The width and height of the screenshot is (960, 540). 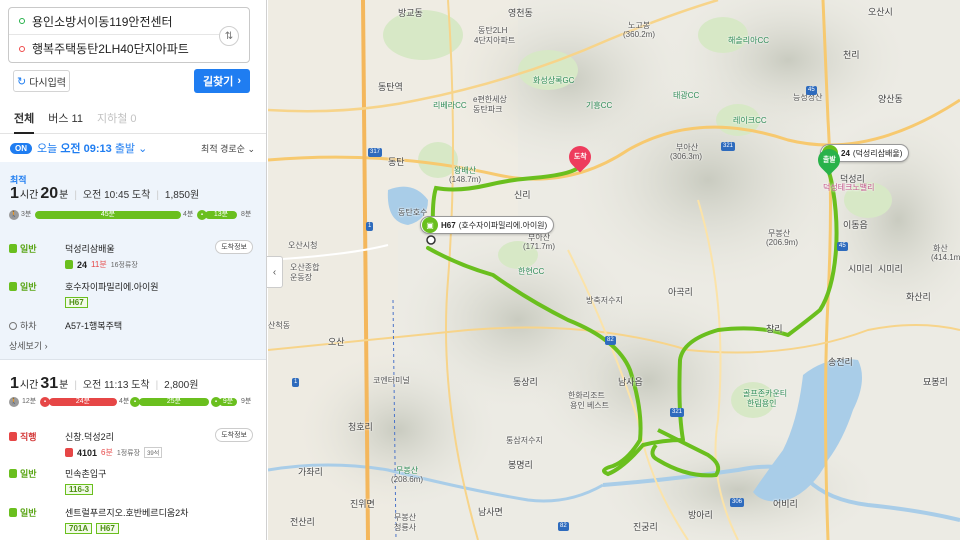 I want to click on map-label: 동탄, so click(x=396, y=162).